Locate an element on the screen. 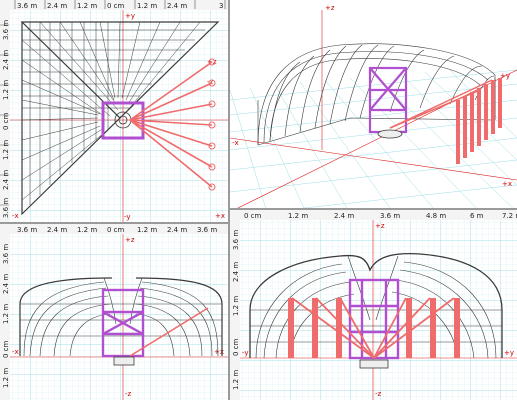  side-ruler-label: 3.6 m is located at coordinates (390, 216).